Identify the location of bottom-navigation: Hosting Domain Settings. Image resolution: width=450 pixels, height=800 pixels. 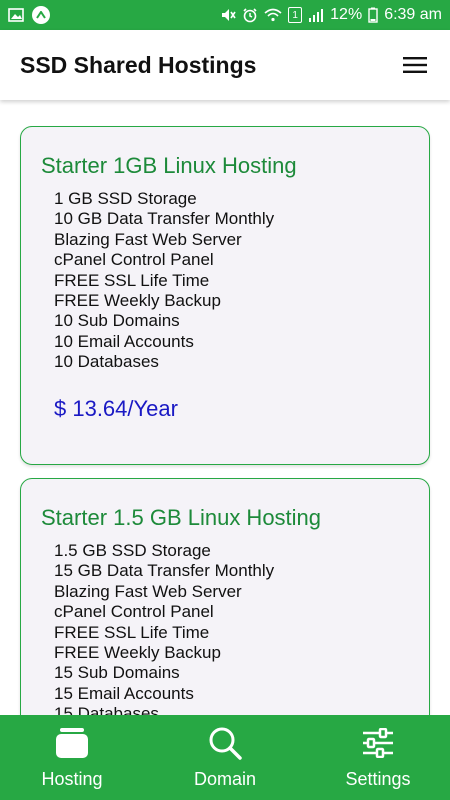
(225, 757).